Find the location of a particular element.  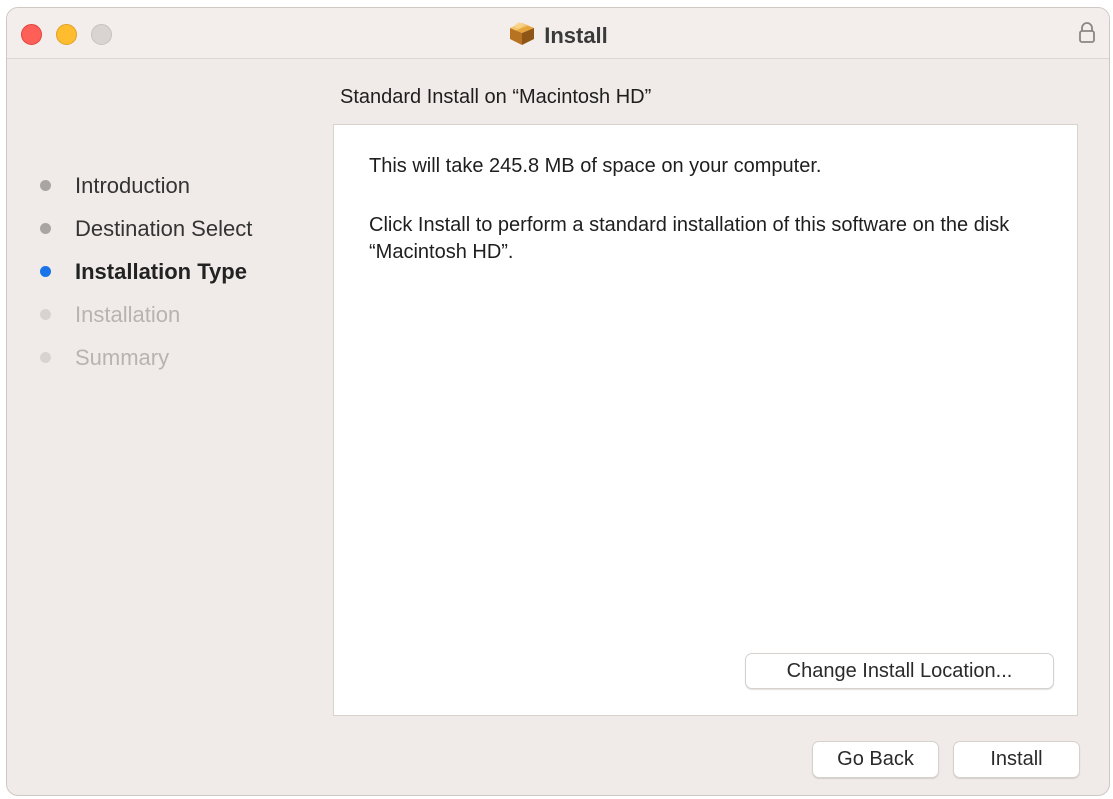

step-summary: Summary is located at coordinates (146, 357).